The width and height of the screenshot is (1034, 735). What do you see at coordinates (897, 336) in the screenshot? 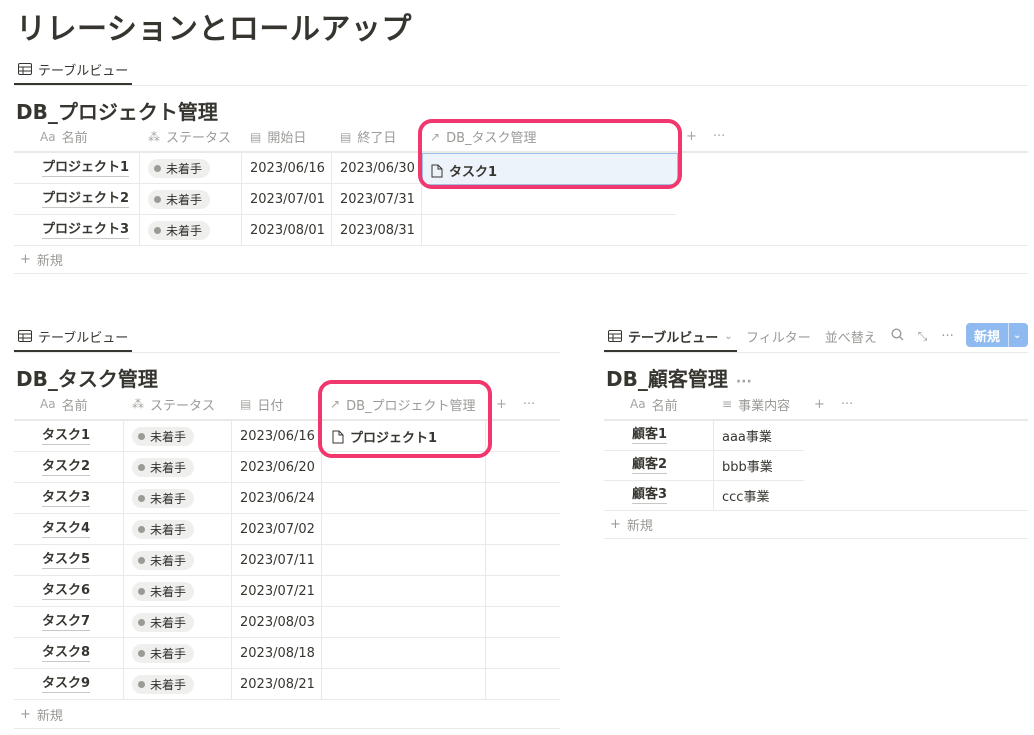
I see `search-icon` at bounding box center [897, 336].